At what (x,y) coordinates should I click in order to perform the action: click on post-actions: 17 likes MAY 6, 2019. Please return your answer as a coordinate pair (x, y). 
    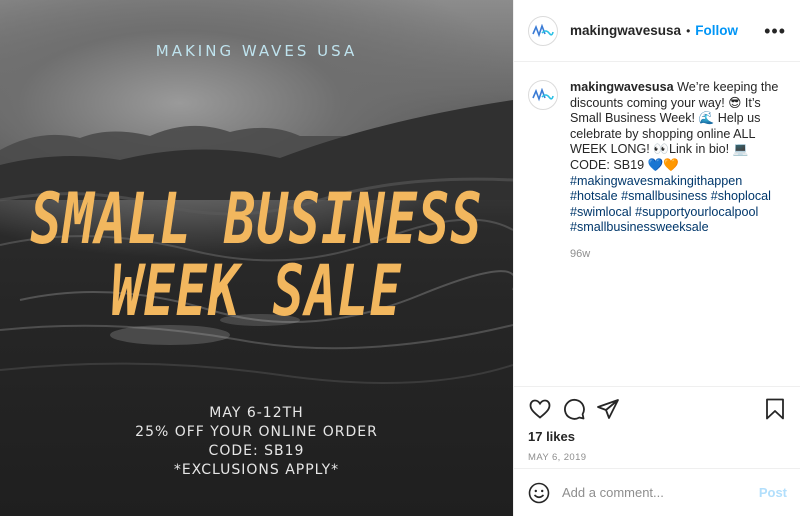
    Looking at the image, I should click on (657, 427).